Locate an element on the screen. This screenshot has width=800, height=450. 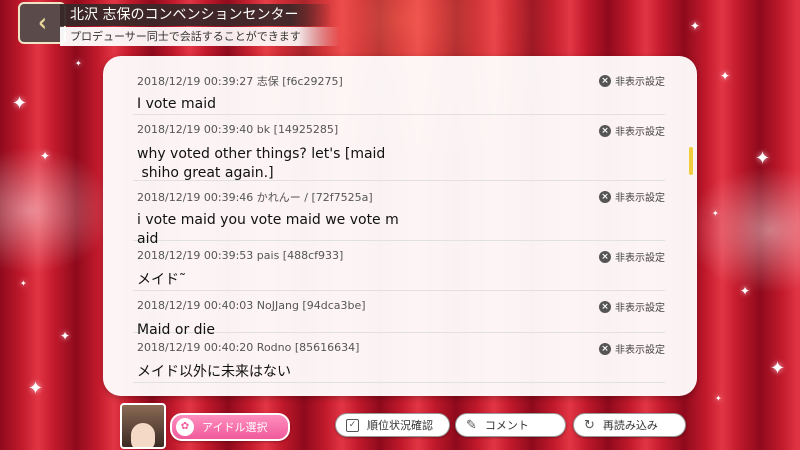
idol-avatar is located at coordinates (143, 426).